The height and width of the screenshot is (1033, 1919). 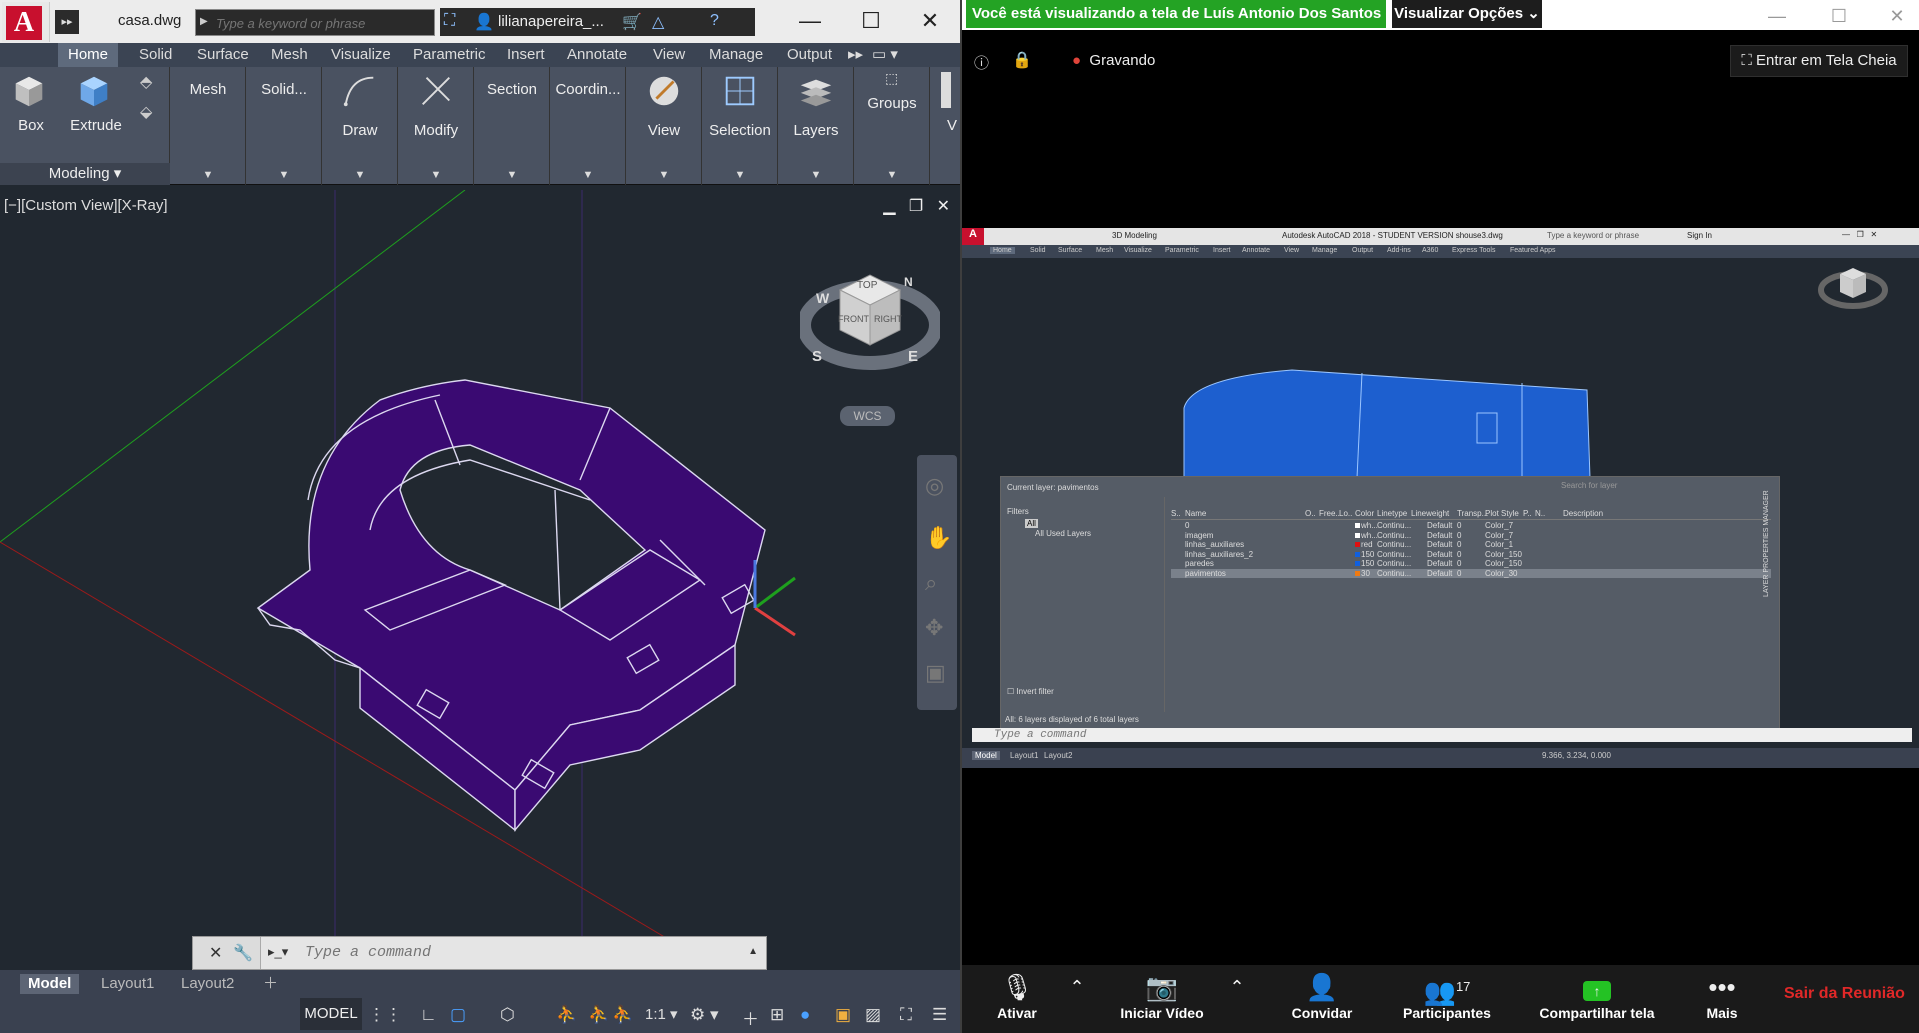 What do you see at coordinates (505, 952) in the screenshot?
I see `command-input` at bounding box center [505, 952].